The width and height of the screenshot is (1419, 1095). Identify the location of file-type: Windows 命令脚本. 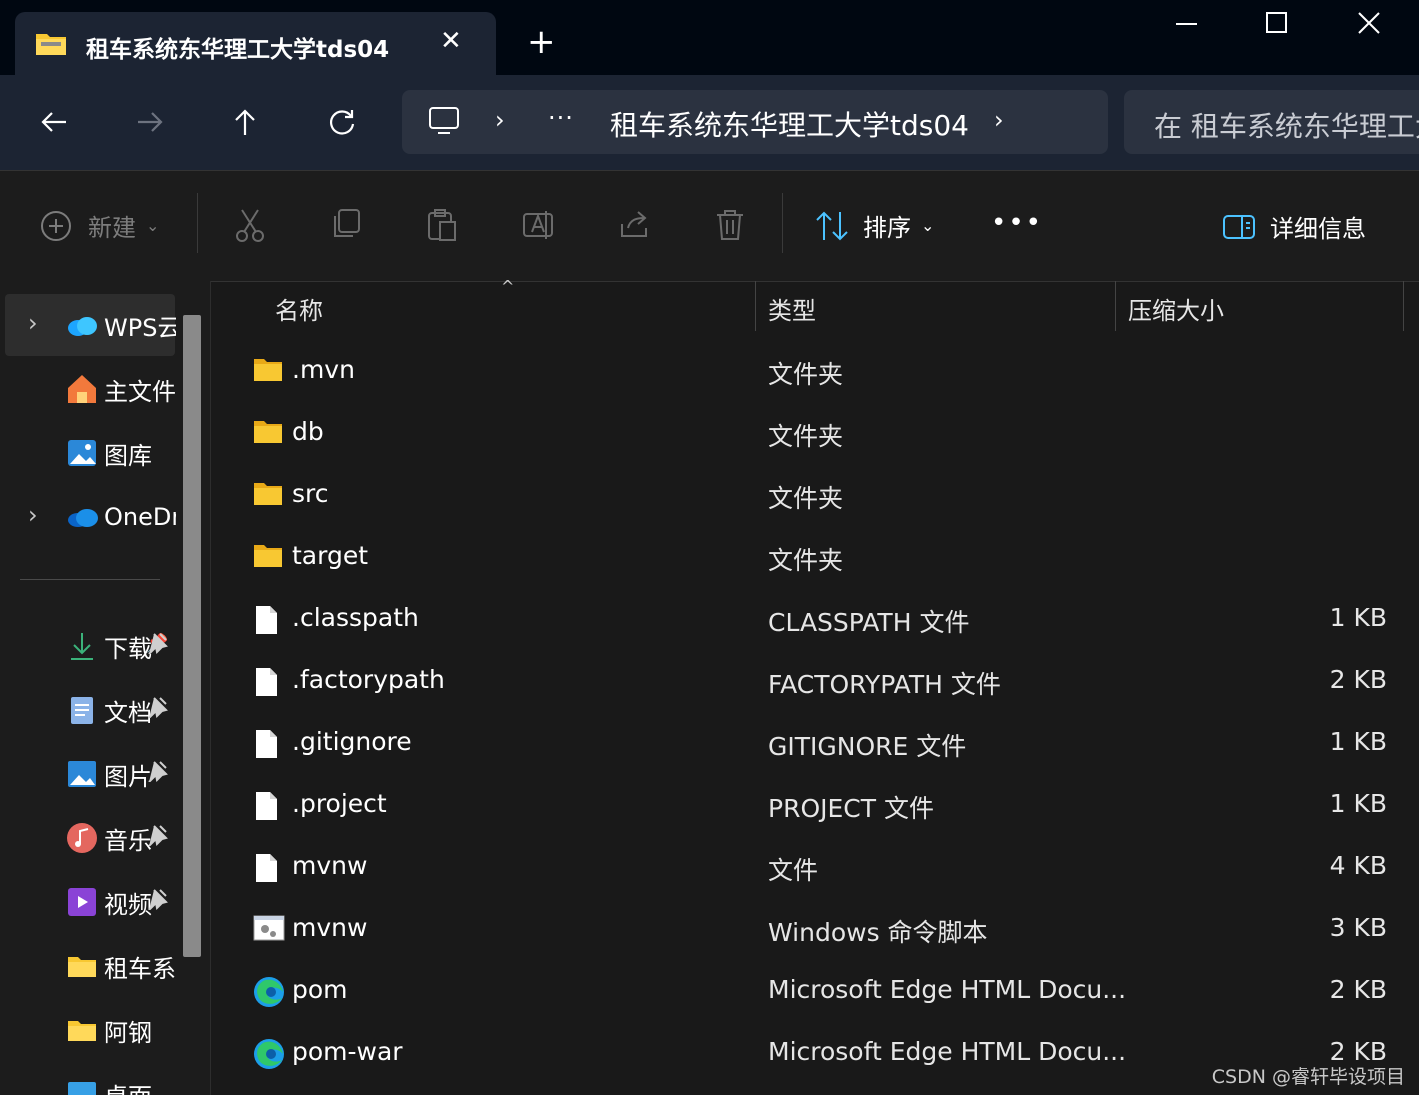
(878, 932).